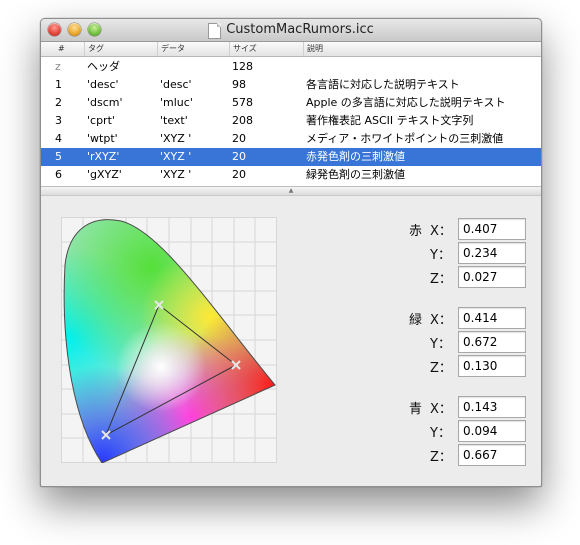  I want to click on table-header: # タグ データ サイズ 説明, so click(291, 49).